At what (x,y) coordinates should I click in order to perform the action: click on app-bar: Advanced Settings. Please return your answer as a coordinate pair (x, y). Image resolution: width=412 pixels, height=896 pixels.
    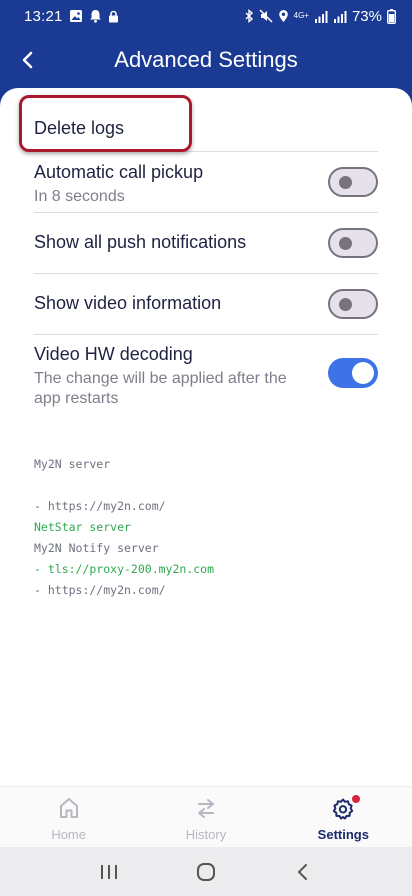
    Looking at the image, I should click on (206, 60).